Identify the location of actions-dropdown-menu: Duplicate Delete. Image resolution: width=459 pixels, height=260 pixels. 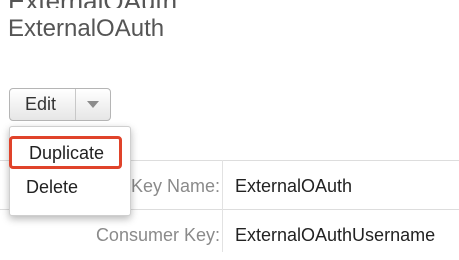
(70, 171).